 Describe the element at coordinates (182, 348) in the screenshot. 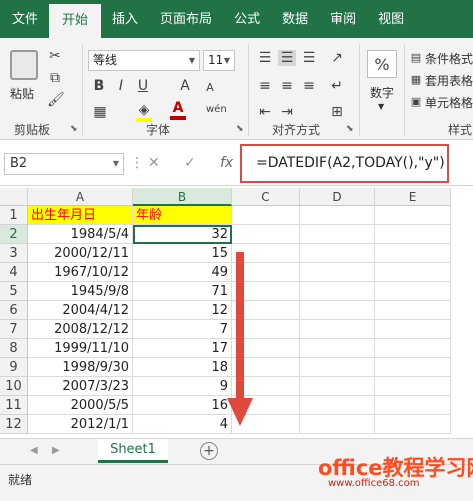

I see `table-cell: 17` at that location.